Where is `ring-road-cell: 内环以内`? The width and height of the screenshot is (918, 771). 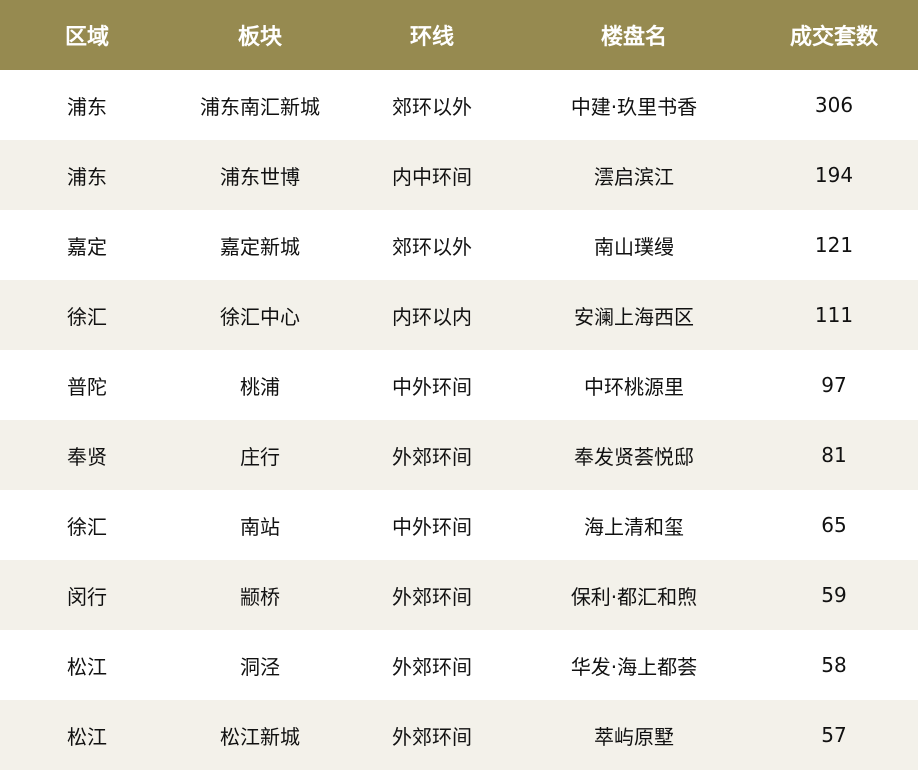
ring-road-cell: 内环以内 is located at coordinates (432, 316).